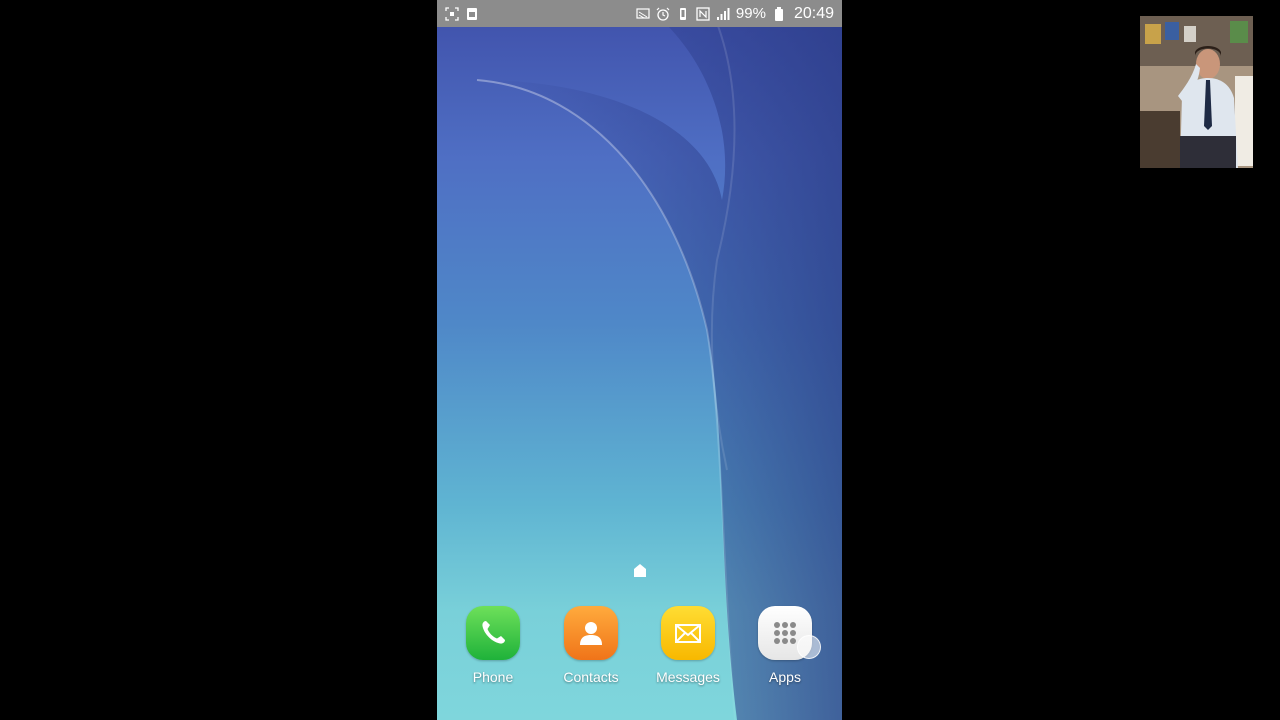 The image size is (1280, 720). Describe the element at coordinates (683, 14) in the screenshot. I see `vibrate-icon` at that location.